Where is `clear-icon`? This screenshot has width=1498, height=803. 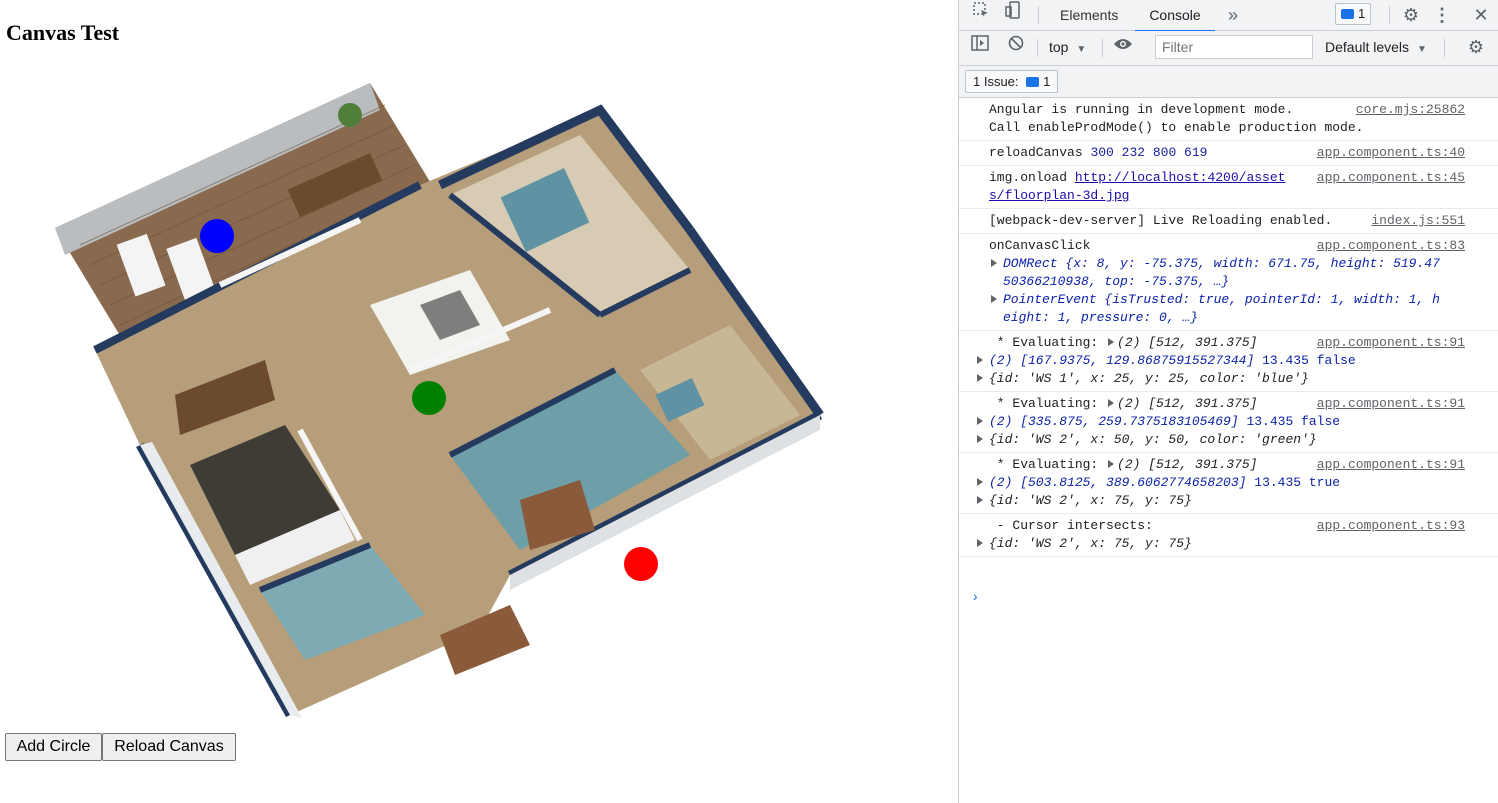
clear-icon is located at coordinates (1016, 47).